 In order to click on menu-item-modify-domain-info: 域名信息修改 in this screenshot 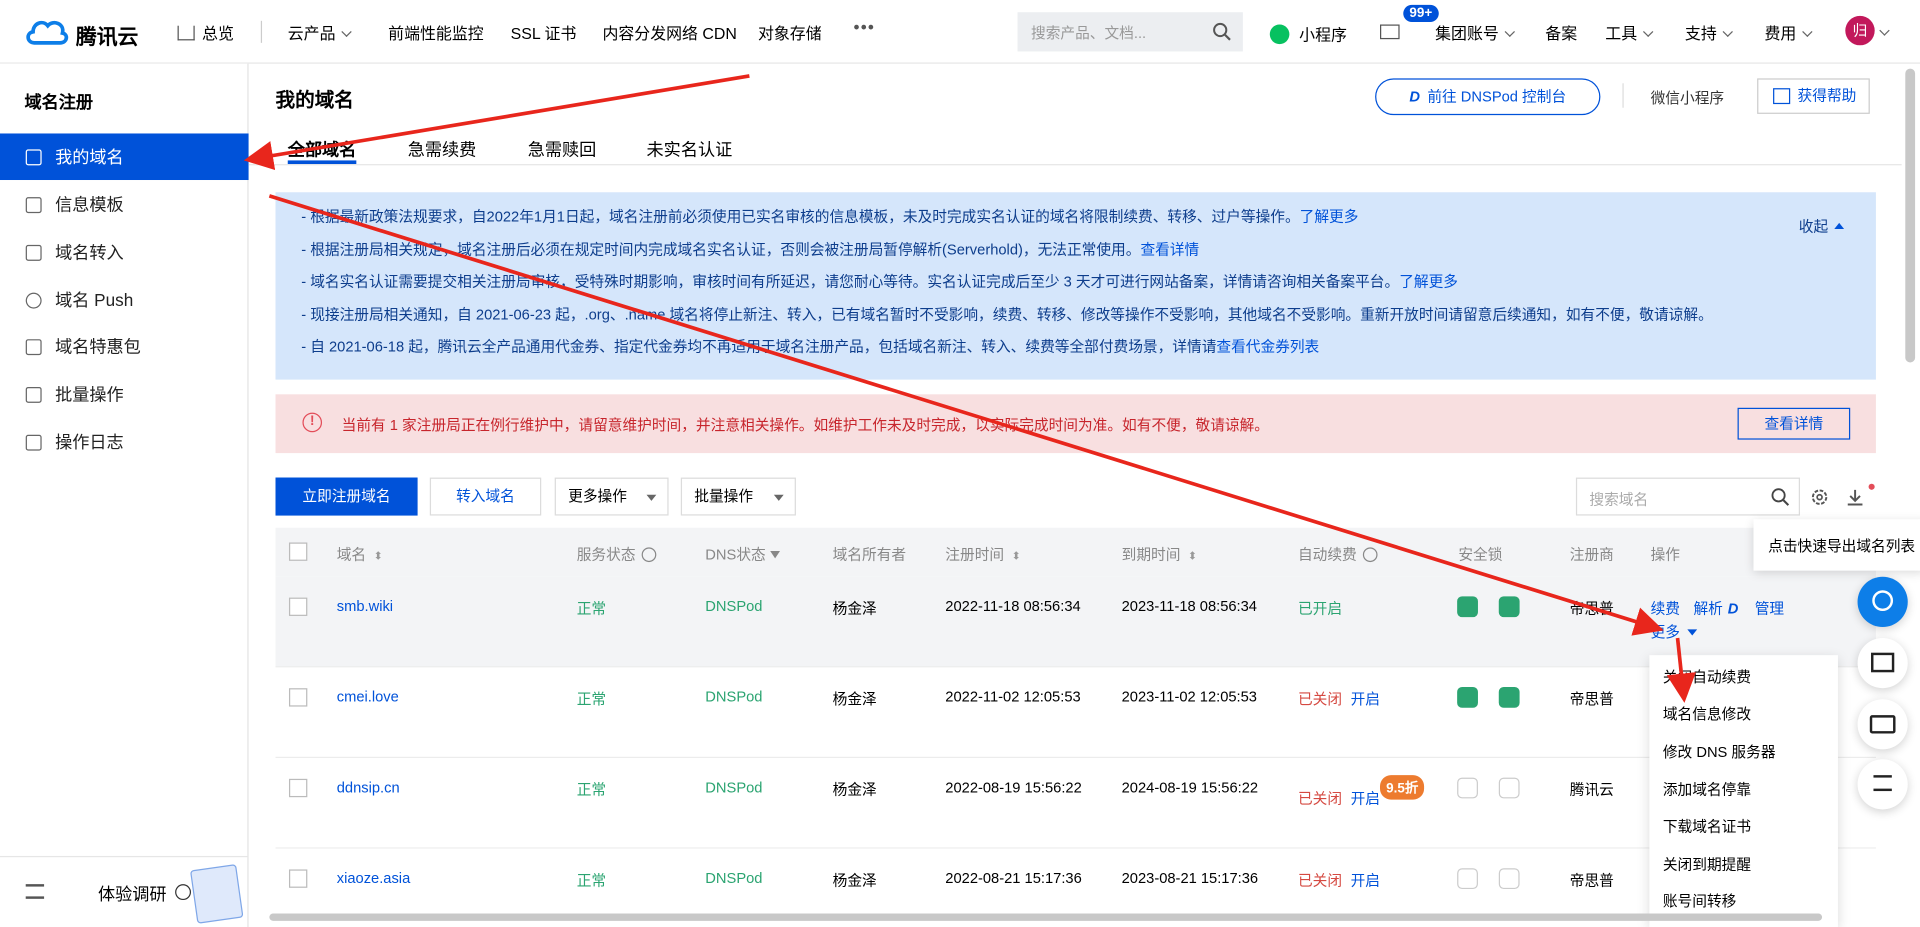, I will do `click(1707, 713)`.